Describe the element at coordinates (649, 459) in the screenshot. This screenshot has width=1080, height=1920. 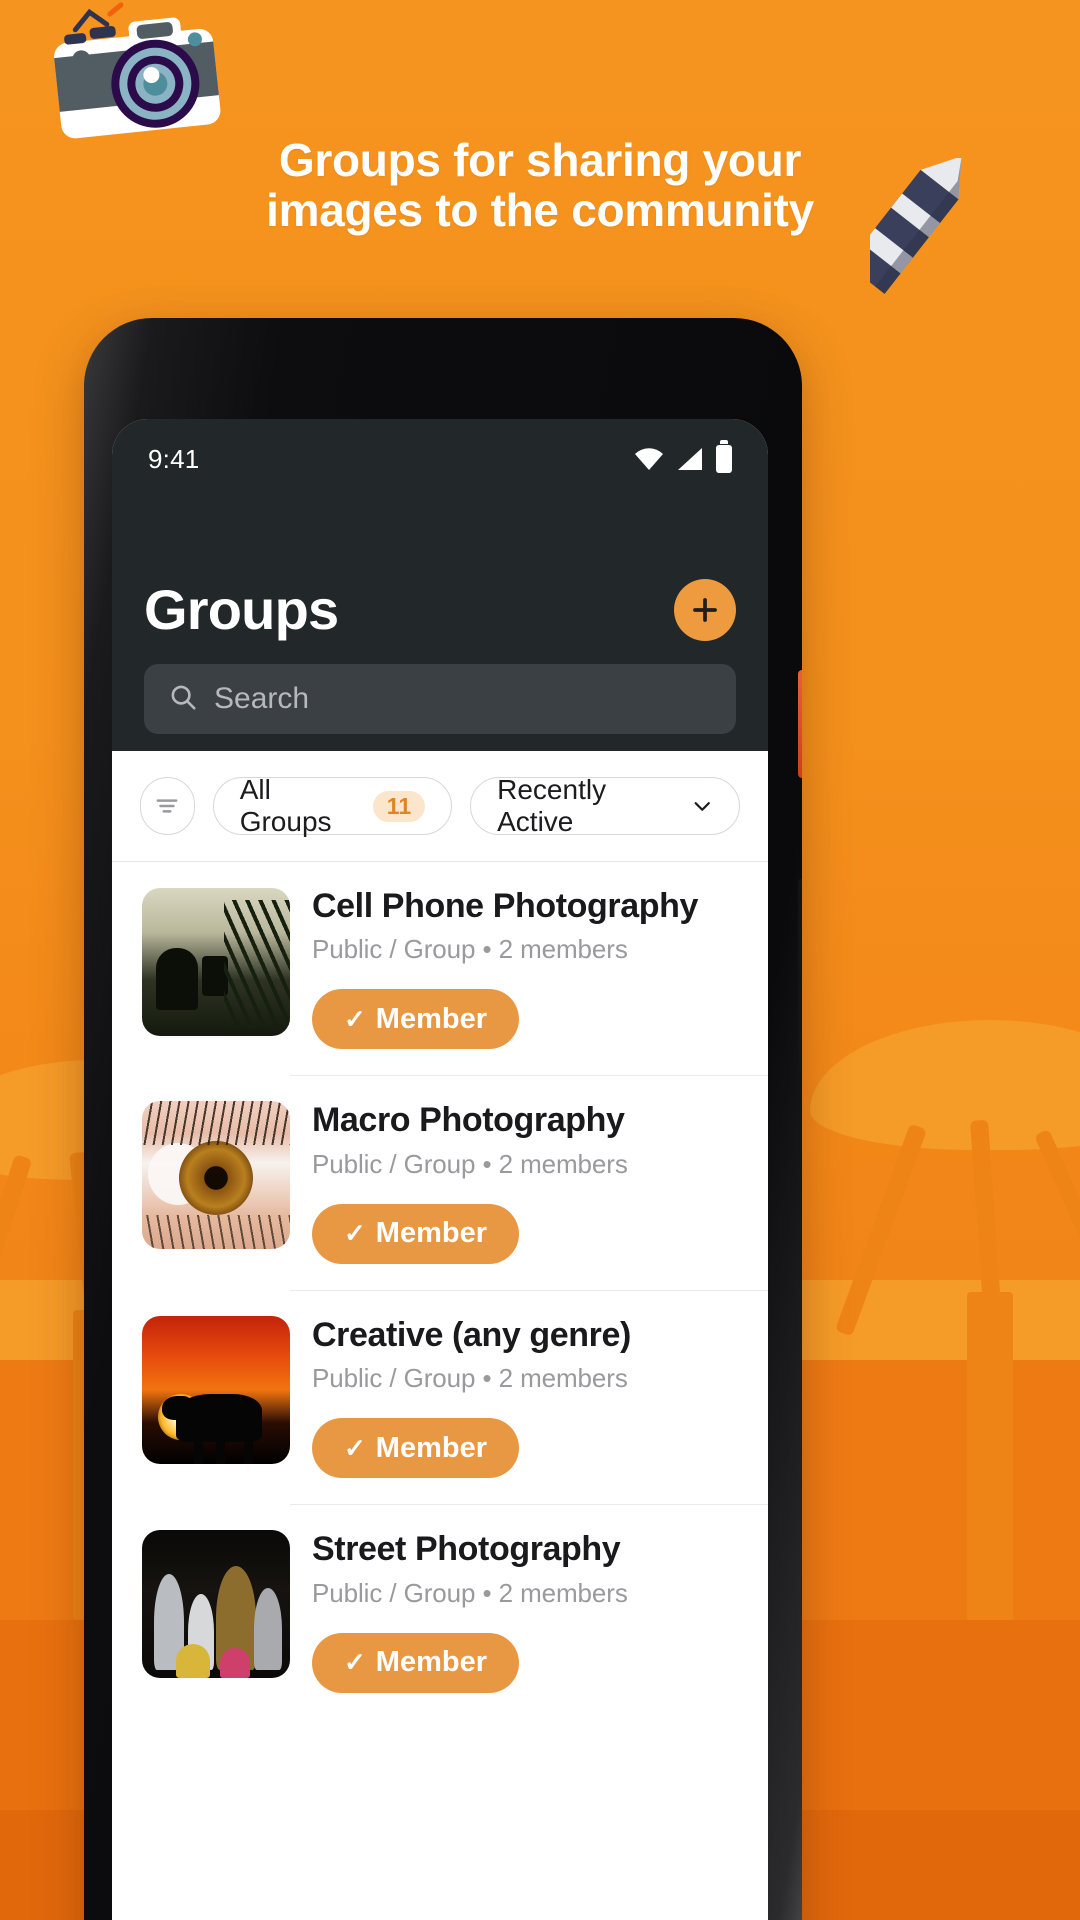
I see `wifi-icon` at that location.